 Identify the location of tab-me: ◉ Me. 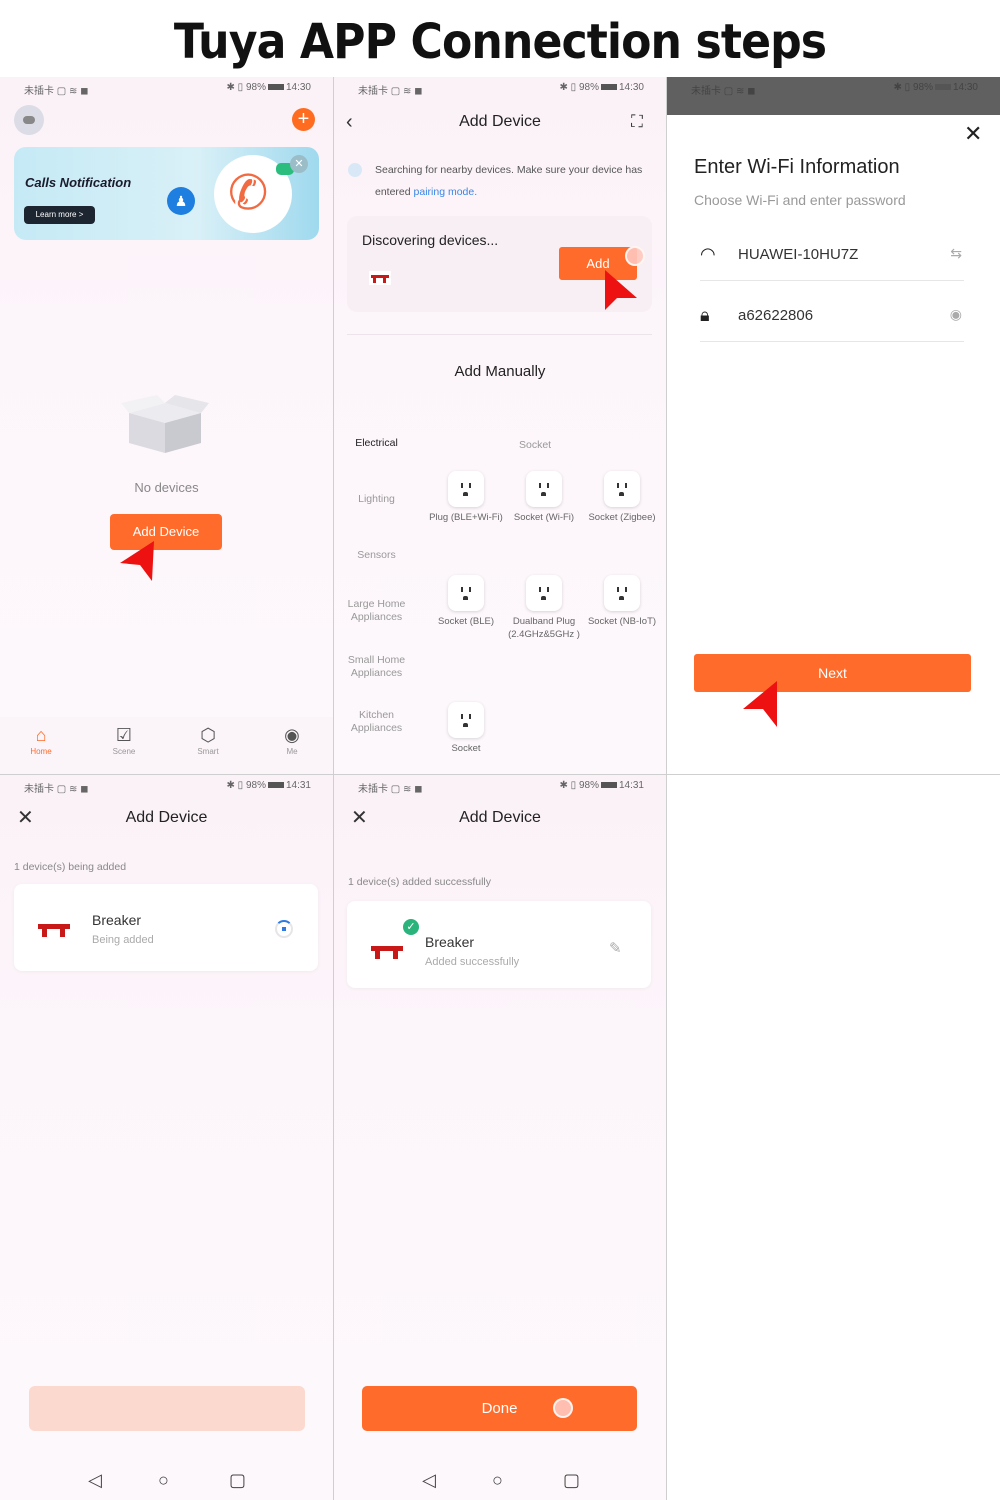
(292, 739).